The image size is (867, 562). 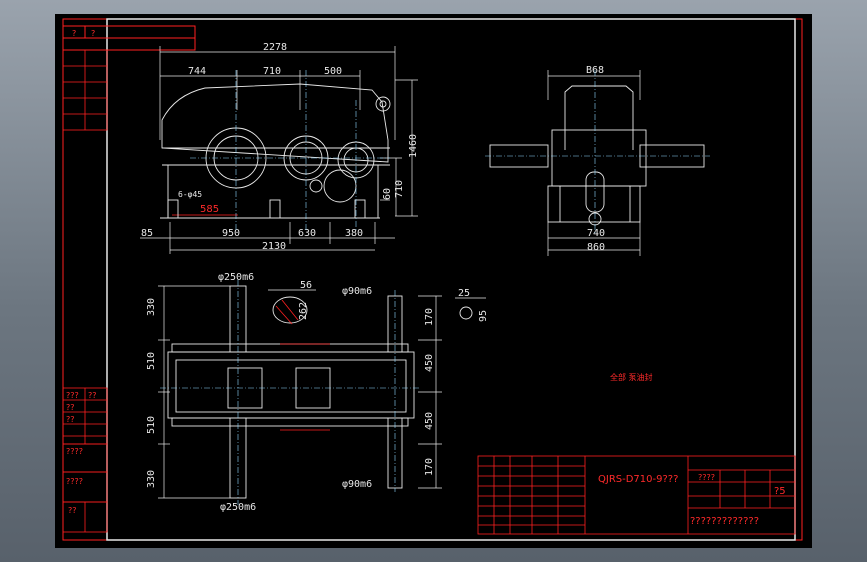 What do you see at coordinates (274, 246) in the screenshot?
I see `dim-base-total: 2130` at bounding box center [274, 246].